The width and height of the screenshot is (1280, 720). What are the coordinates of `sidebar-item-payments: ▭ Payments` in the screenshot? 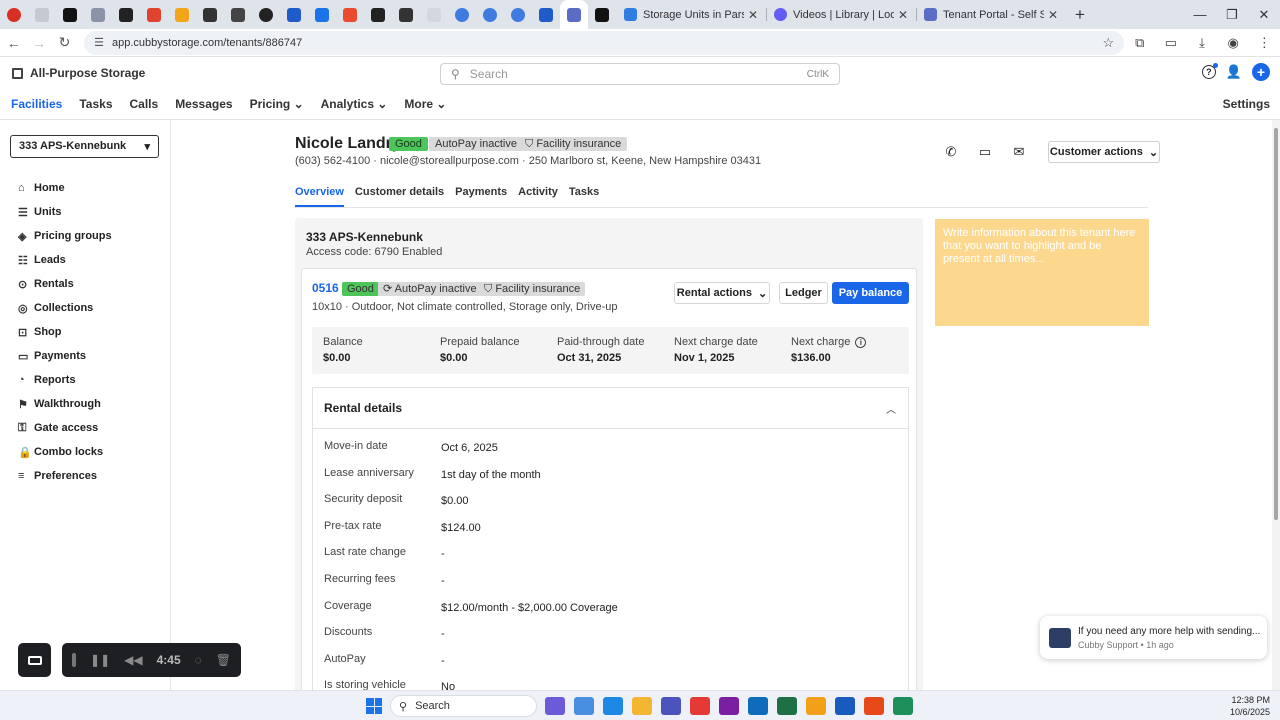 It's located at (65, 356).